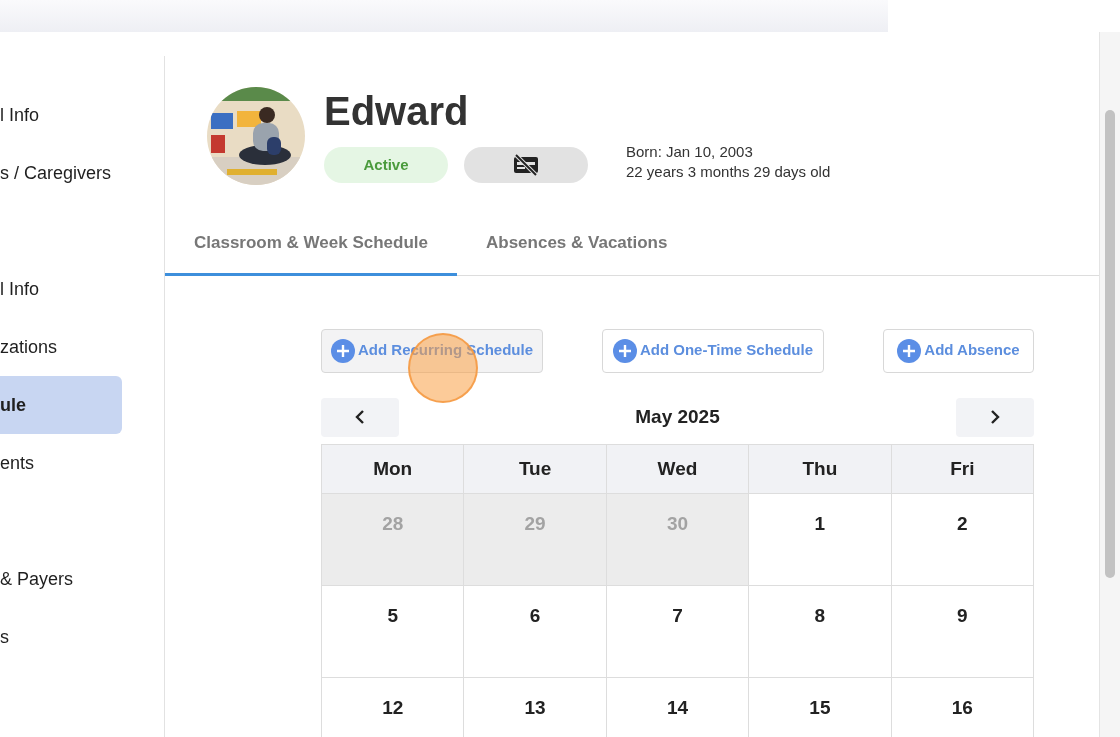 This screenshot has width=1120, height=737. I want to click on child-name: Edward, so click(397, 111).